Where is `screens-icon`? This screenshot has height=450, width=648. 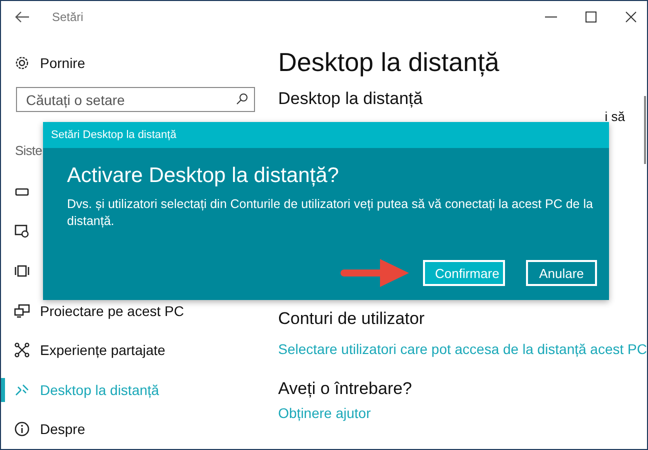 screens-icon is located at coordinates (22, 310).